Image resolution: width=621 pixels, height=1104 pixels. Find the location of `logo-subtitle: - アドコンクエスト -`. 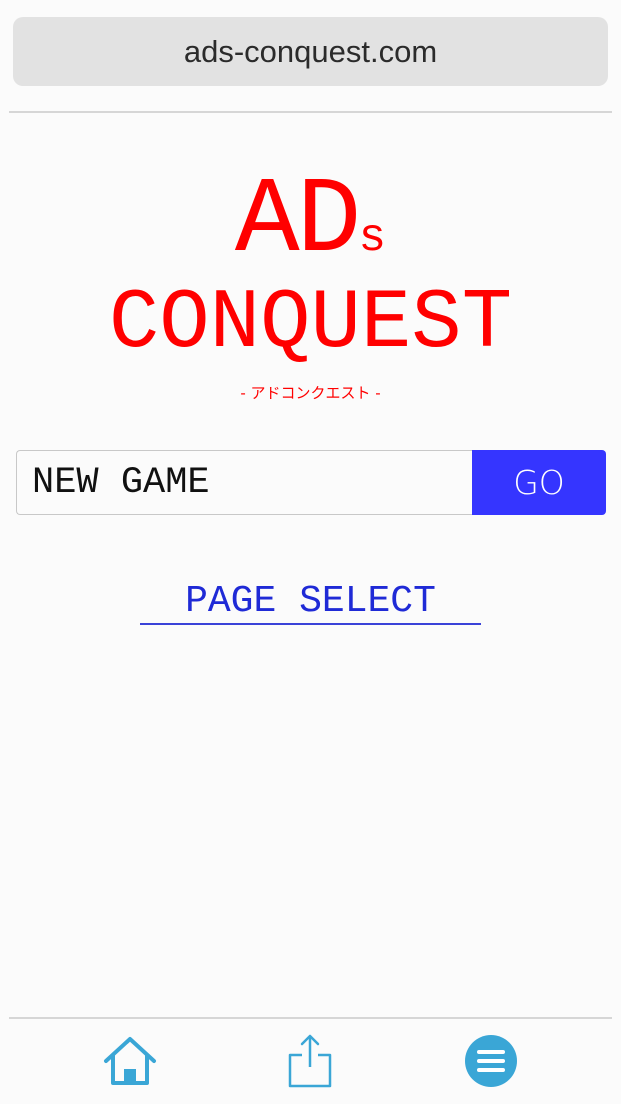

logo-subtitle: - アドコンクエスト - is located at coordinates (310, 393).